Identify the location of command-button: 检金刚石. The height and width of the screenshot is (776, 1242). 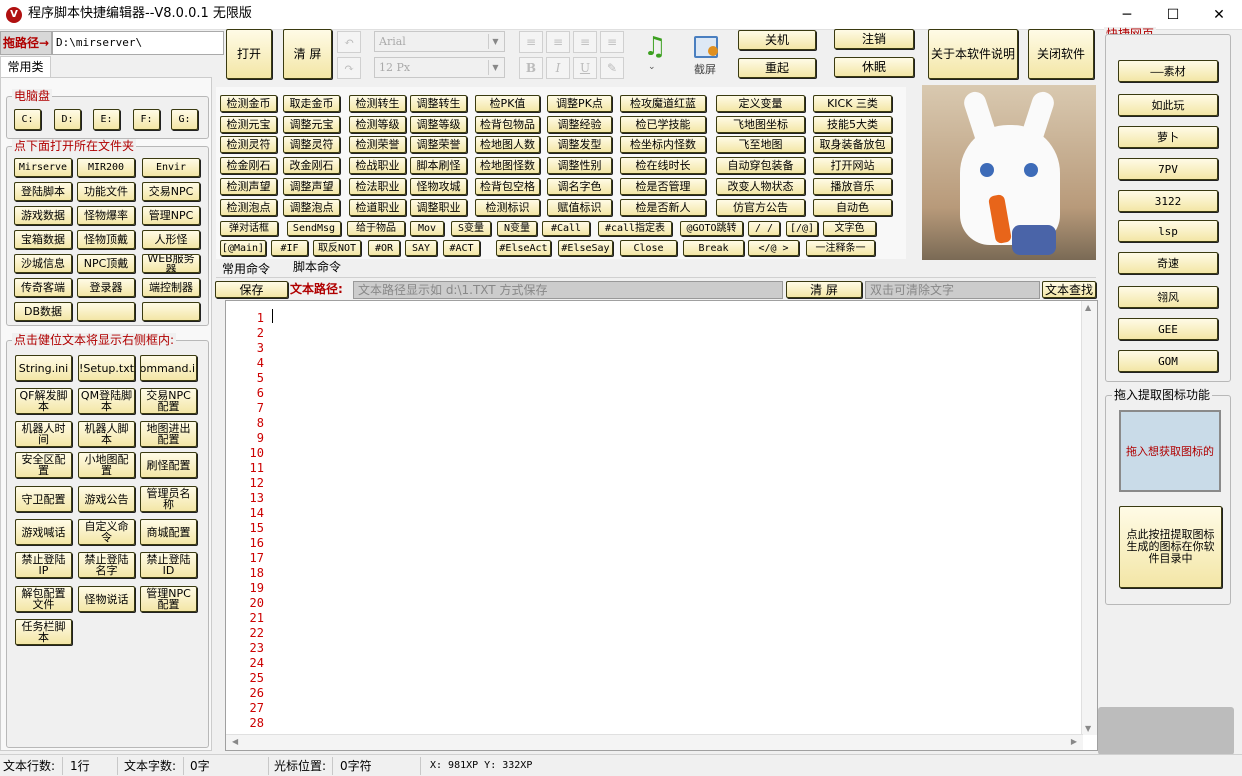
(248, 165).